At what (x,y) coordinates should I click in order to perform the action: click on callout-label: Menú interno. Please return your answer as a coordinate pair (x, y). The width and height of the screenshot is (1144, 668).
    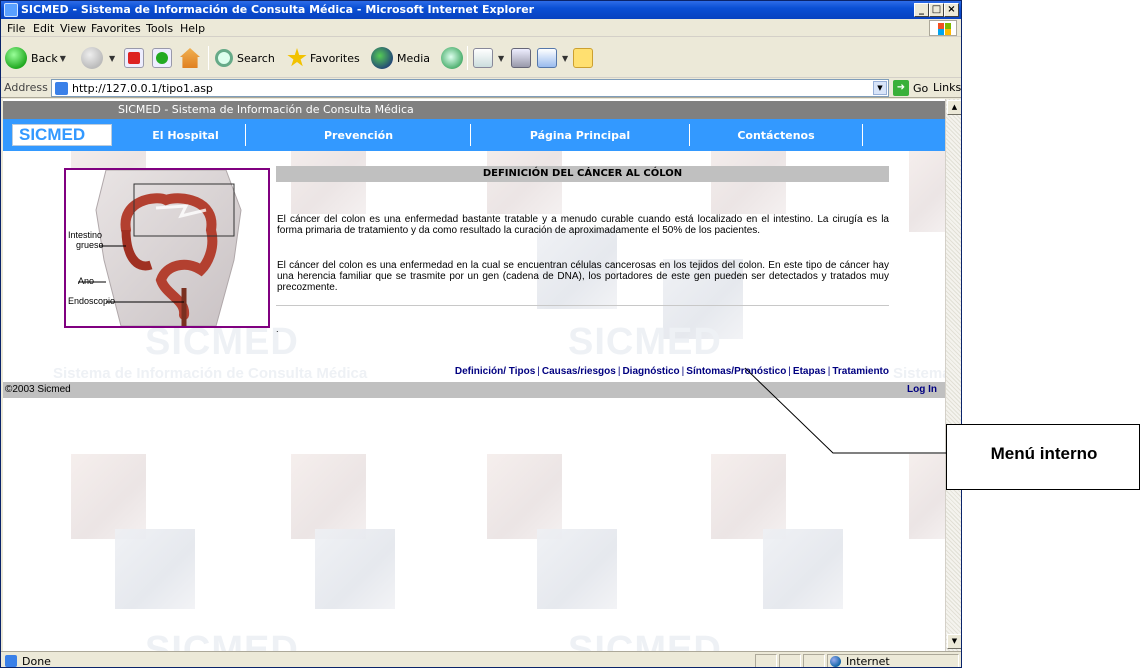
    Looking at the image, I should click on (1044, 453).